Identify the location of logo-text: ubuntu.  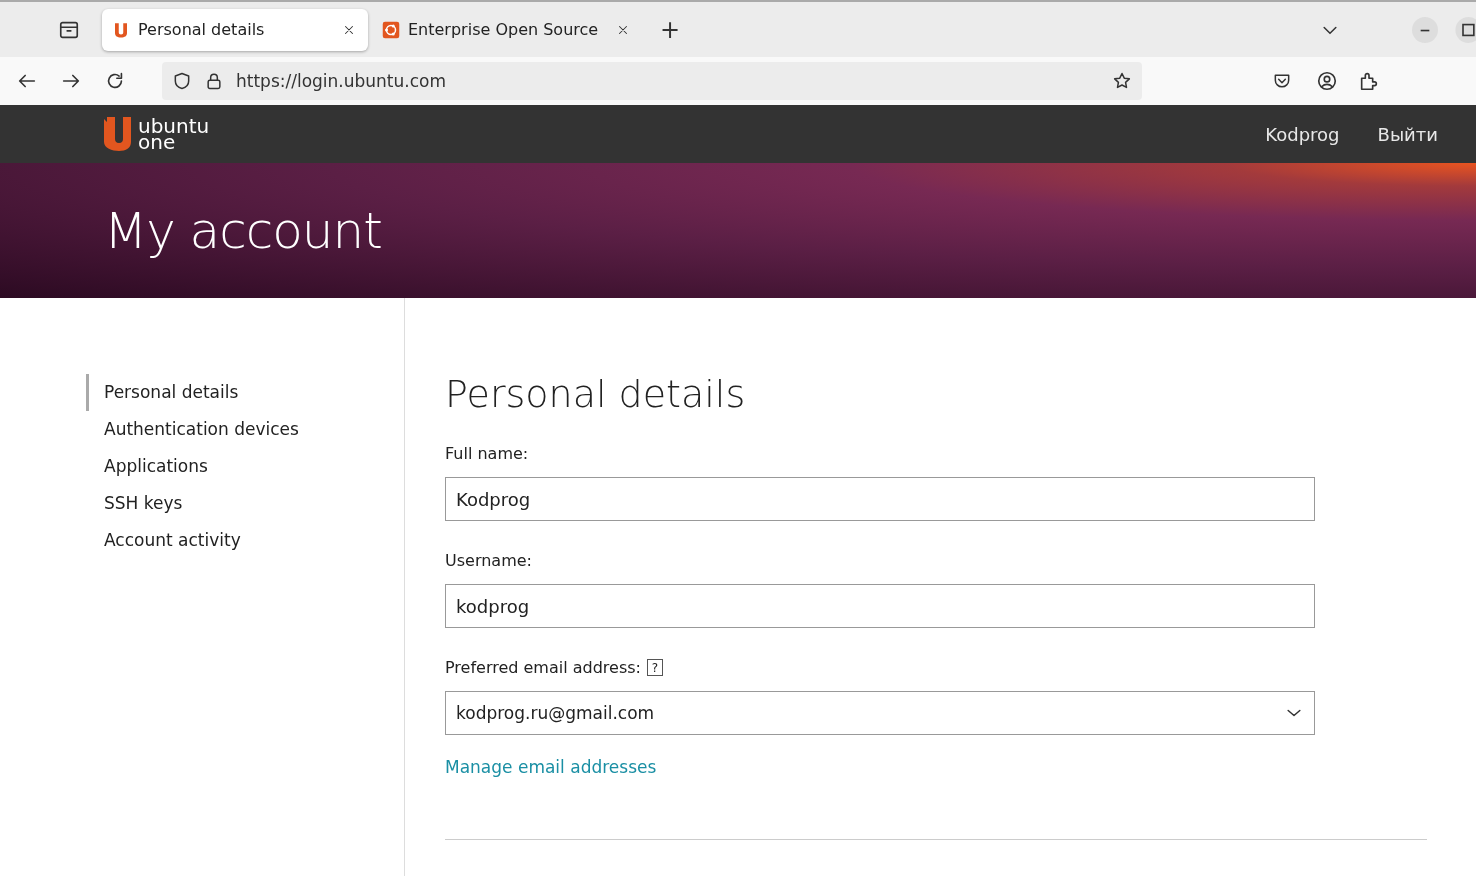
(174, 126).